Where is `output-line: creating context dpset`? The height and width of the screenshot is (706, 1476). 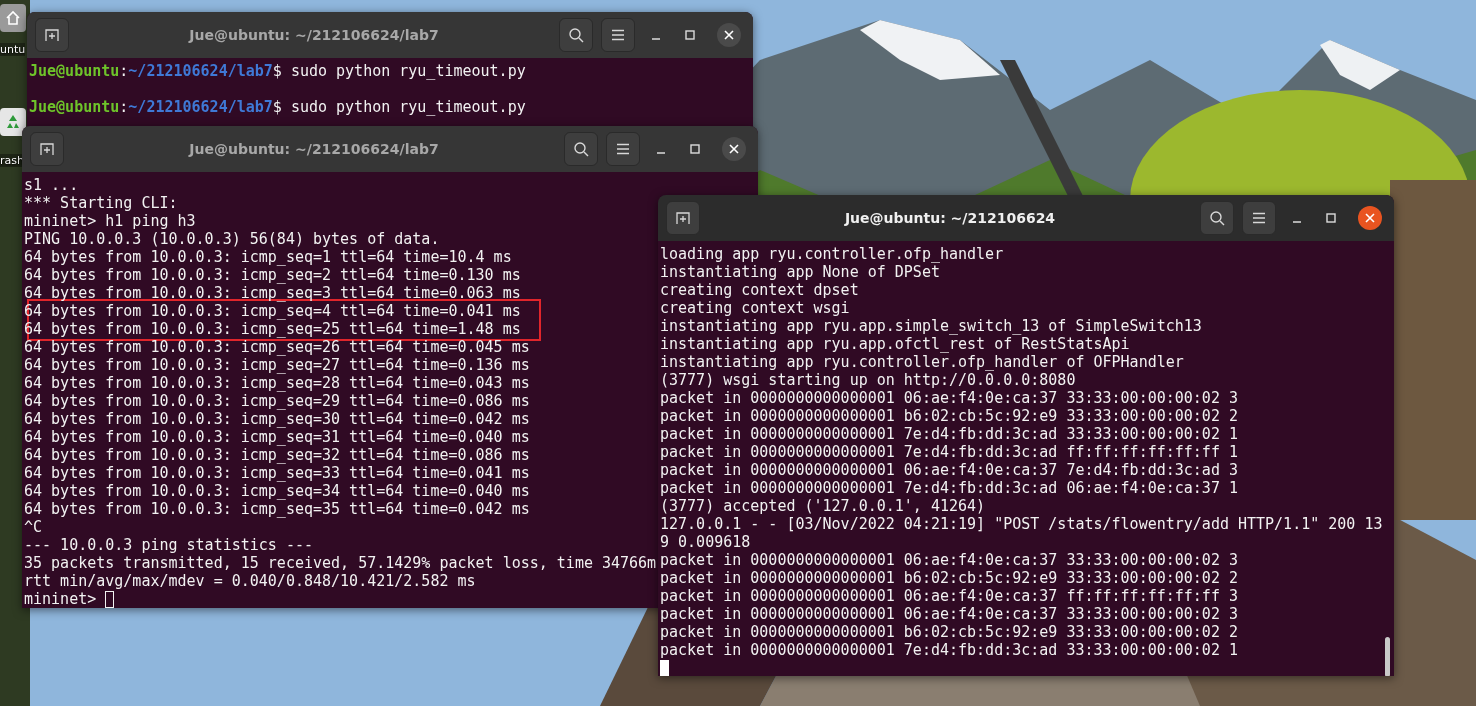 output-line: creating context dpset is located at coordinates (759, 290).